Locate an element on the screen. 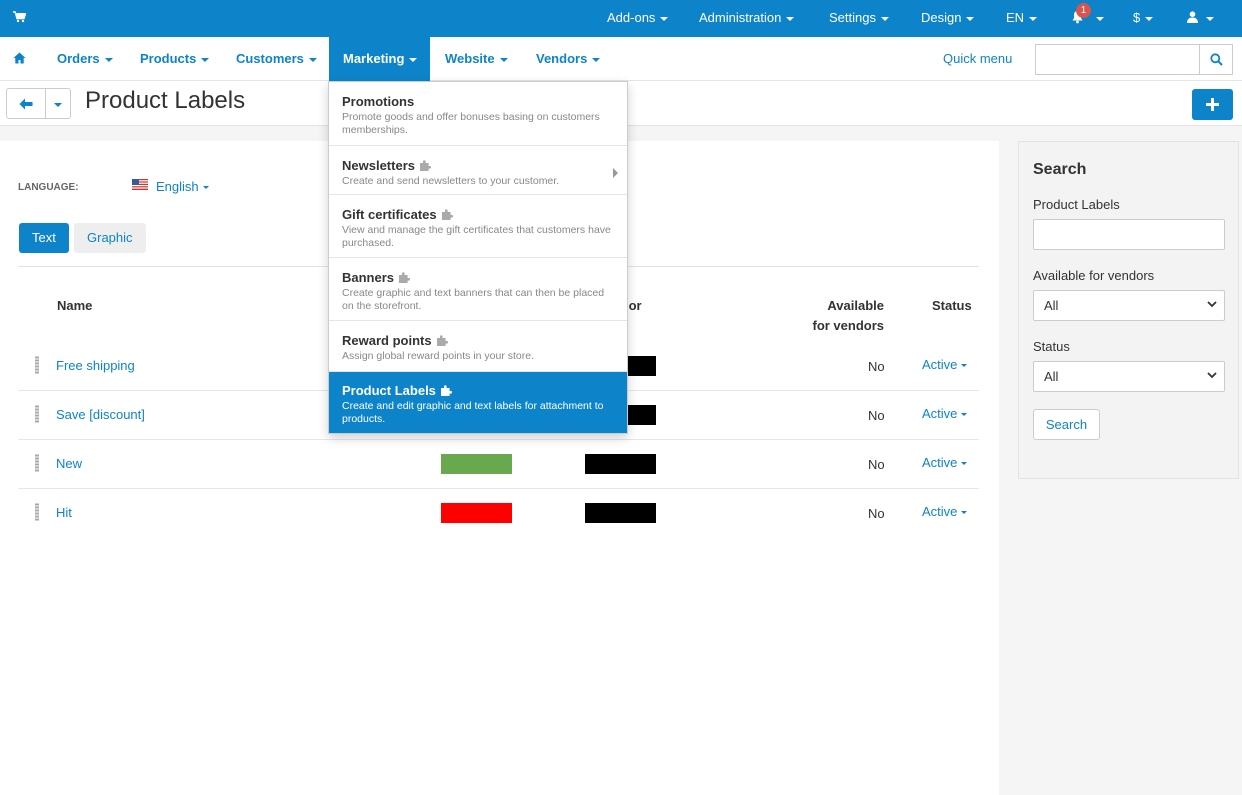  quick-menu-link: Quick menu is located at coordinates (977, 59).